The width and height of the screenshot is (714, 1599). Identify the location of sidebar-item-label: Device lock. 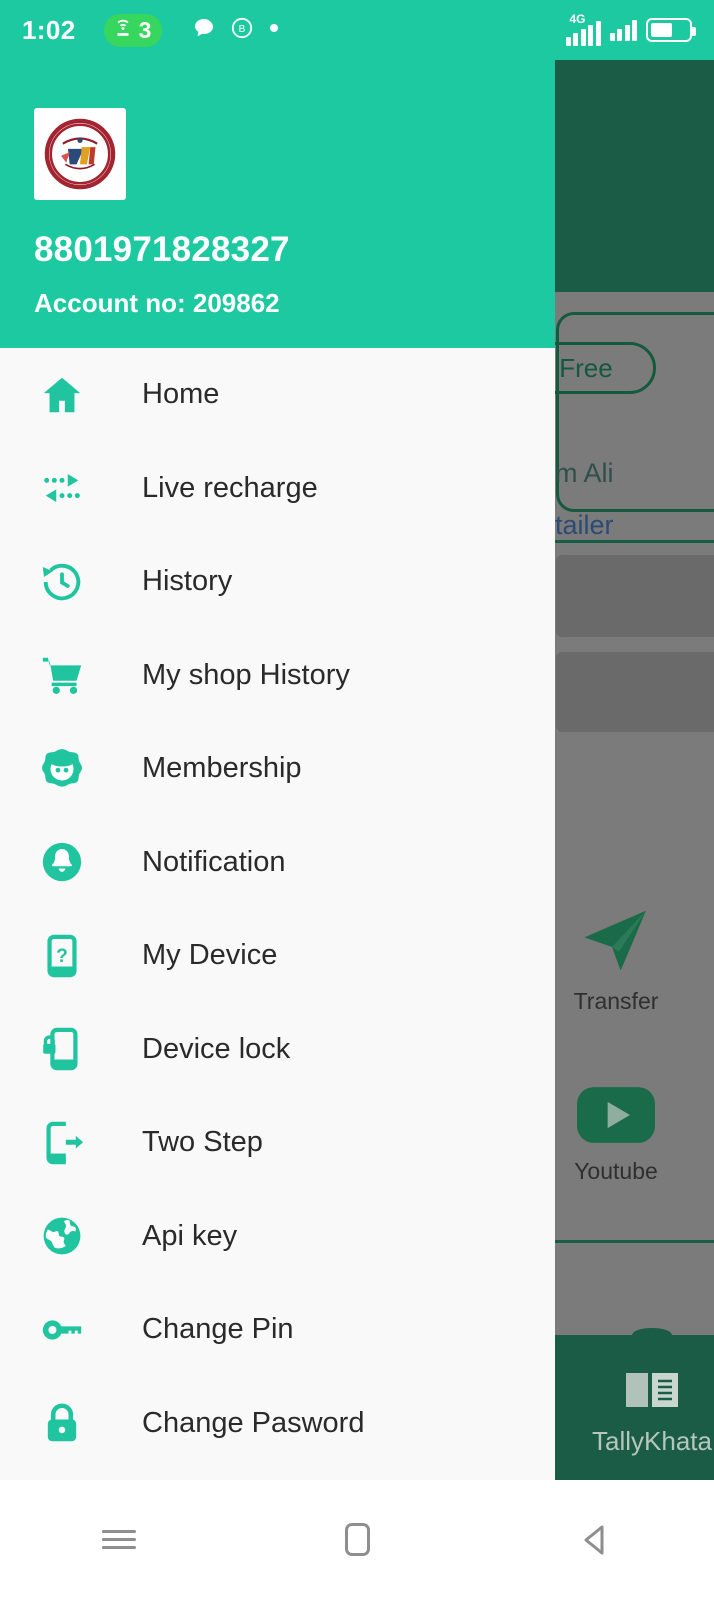
(216, 1048).